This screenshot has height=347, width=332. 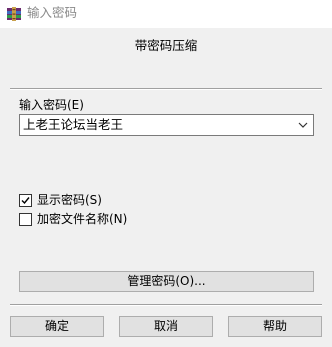 What do you see at coordinates (57, 326) in the screenshot?
I see `ok-button: 确定` at bounding box center [57, 326].